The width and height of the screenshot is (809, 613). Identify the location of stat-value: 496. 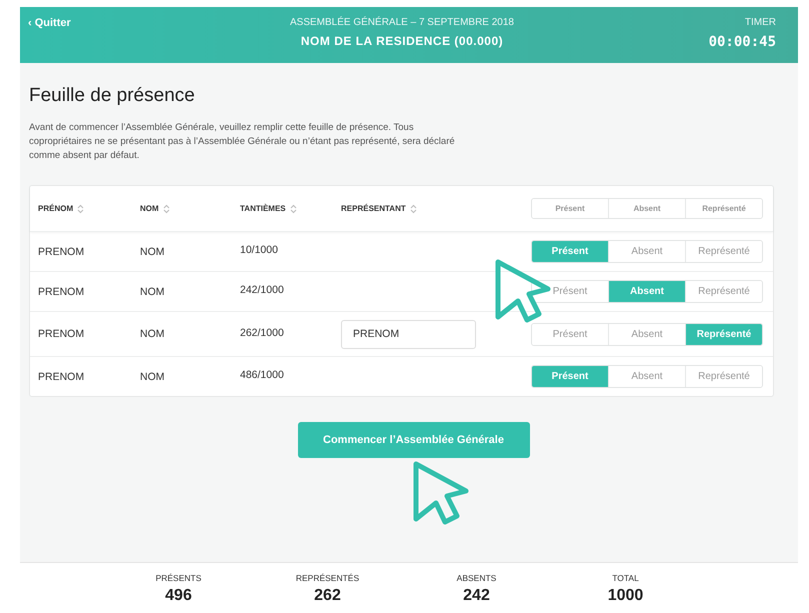
(178, 596).